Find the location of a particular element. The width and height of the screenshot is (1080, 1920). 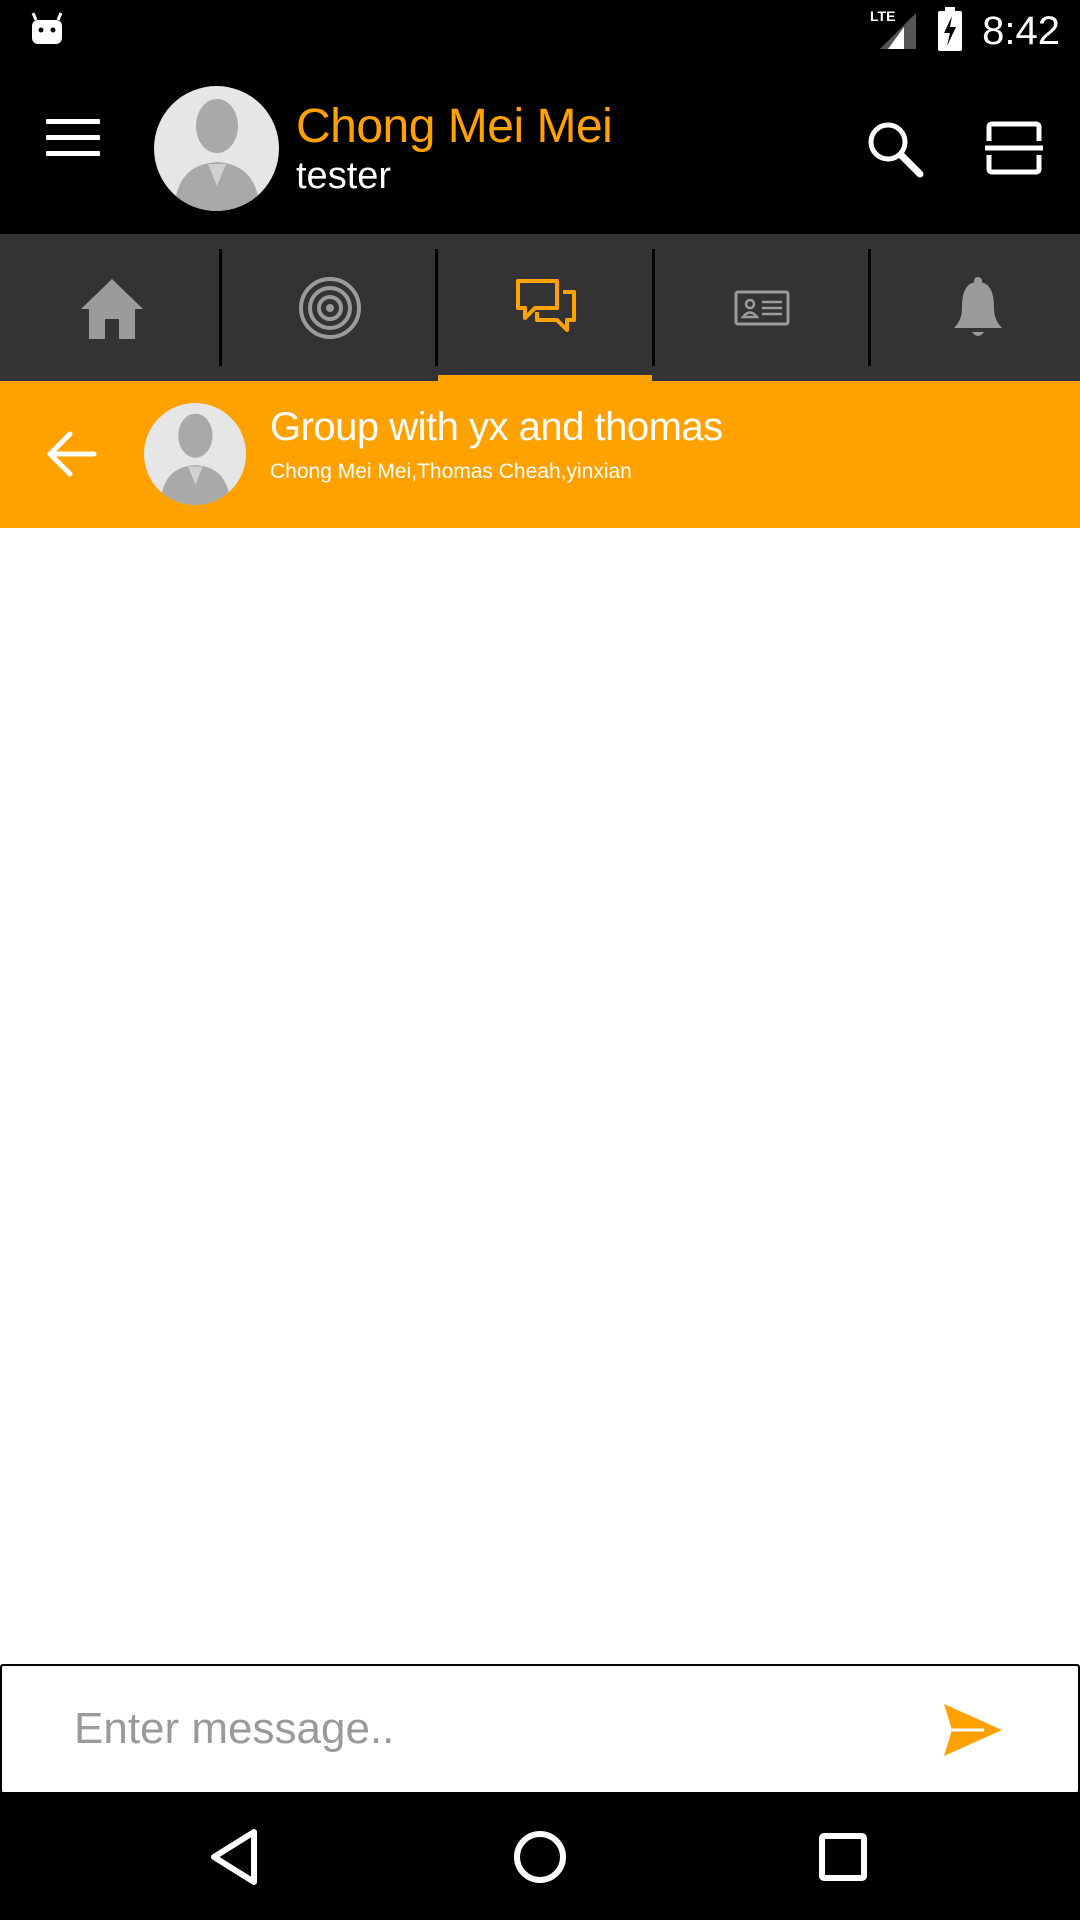

tab-bar is located at coordinates (540, 307).